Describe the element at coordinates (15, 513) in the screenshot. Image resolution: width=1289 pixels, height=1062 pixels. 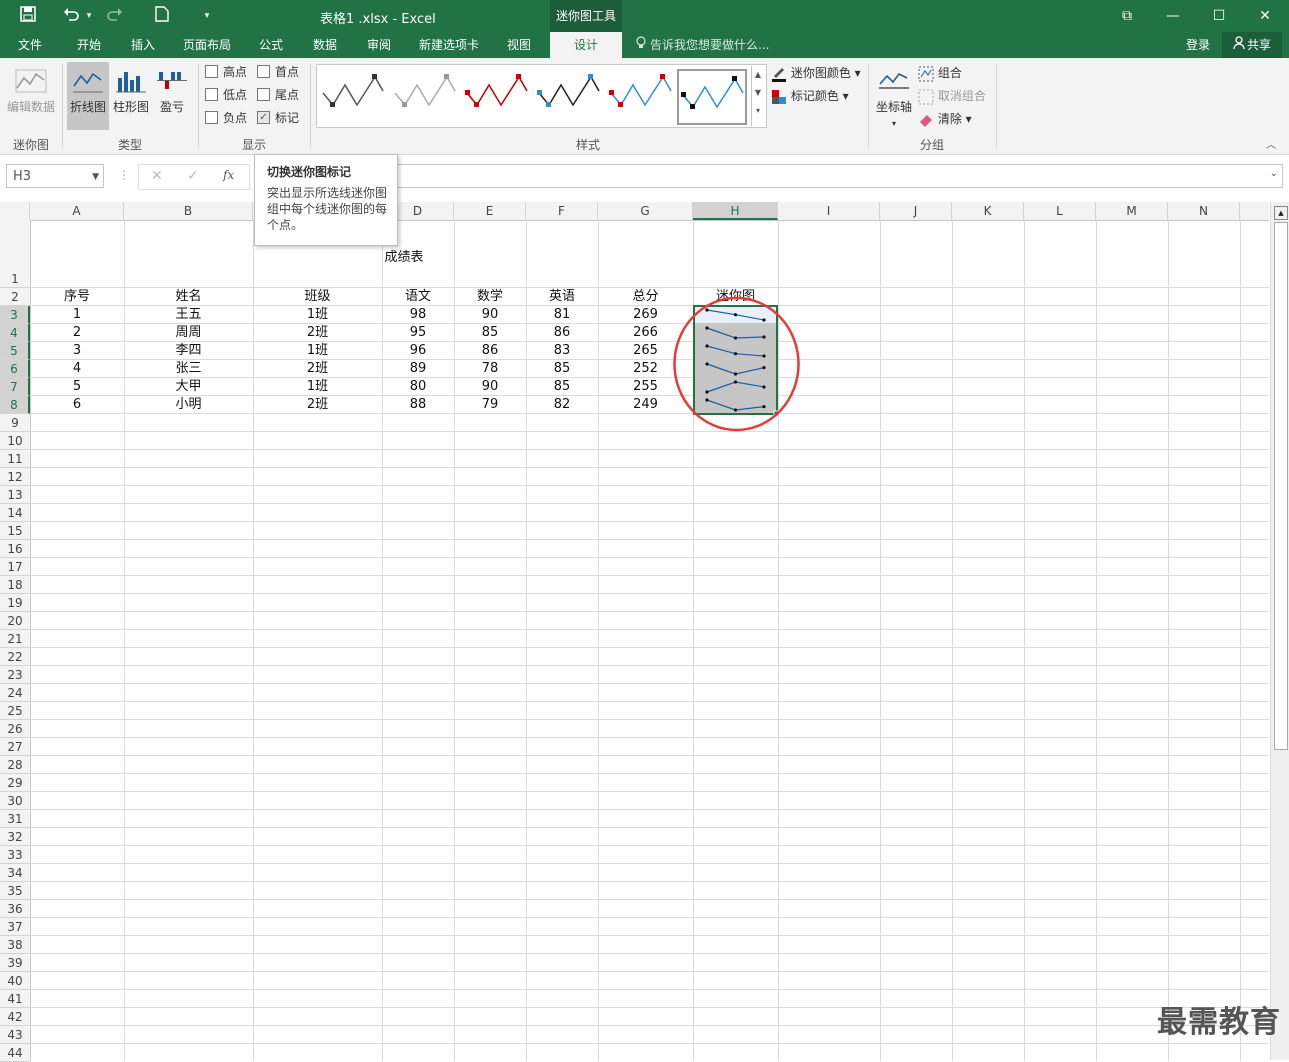
I see `row-header: 14` at that location.